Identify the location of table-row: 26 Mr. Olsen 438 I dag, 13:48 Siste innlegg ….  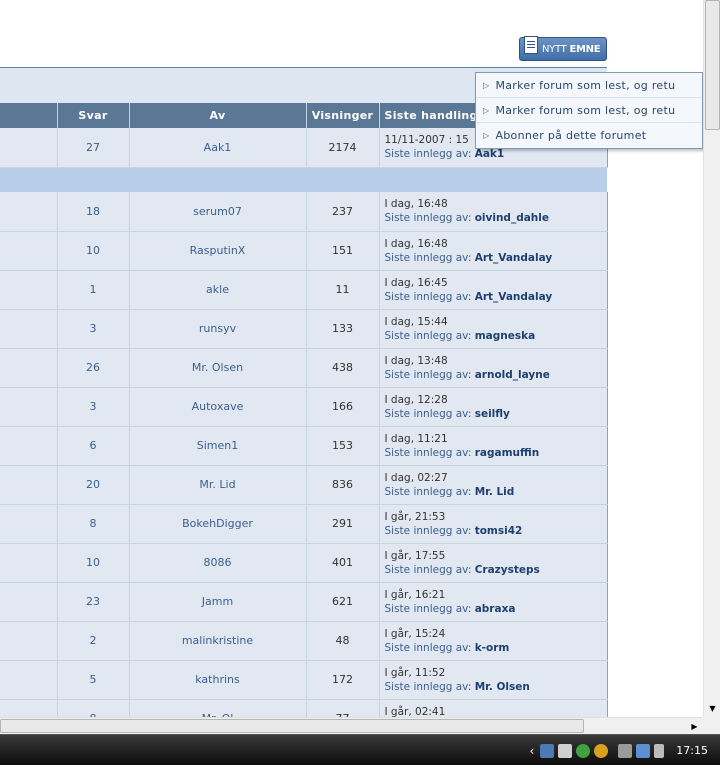
(304, 368).